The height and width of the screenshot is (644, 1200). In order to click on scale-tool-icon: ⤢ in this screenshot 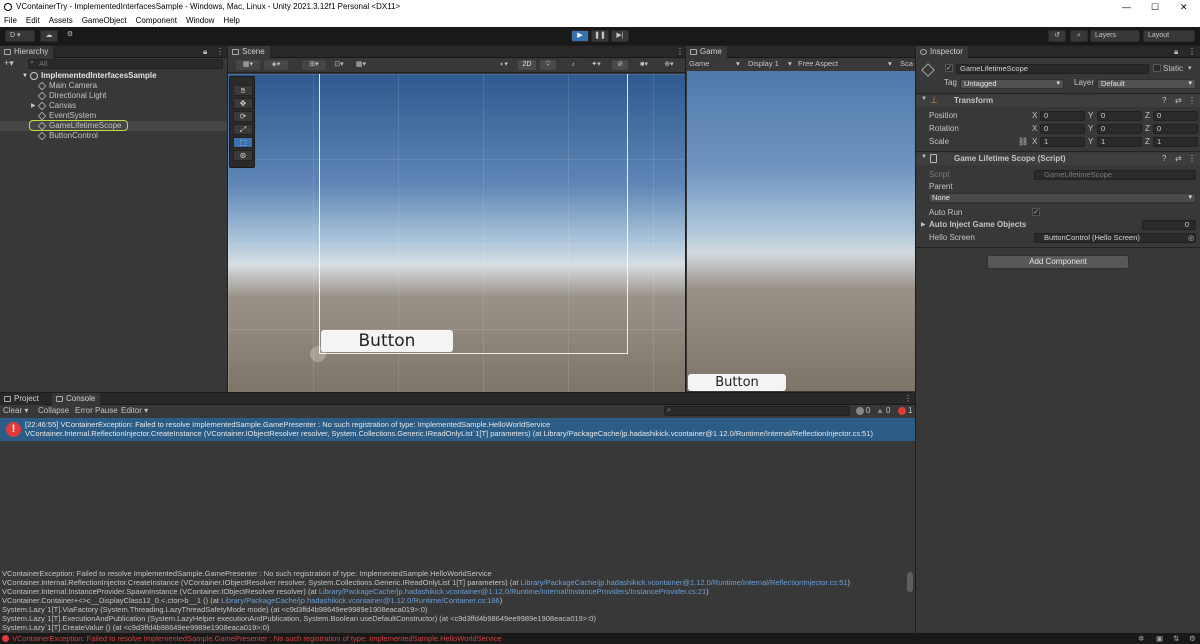, I will do `click(243, 129)`.